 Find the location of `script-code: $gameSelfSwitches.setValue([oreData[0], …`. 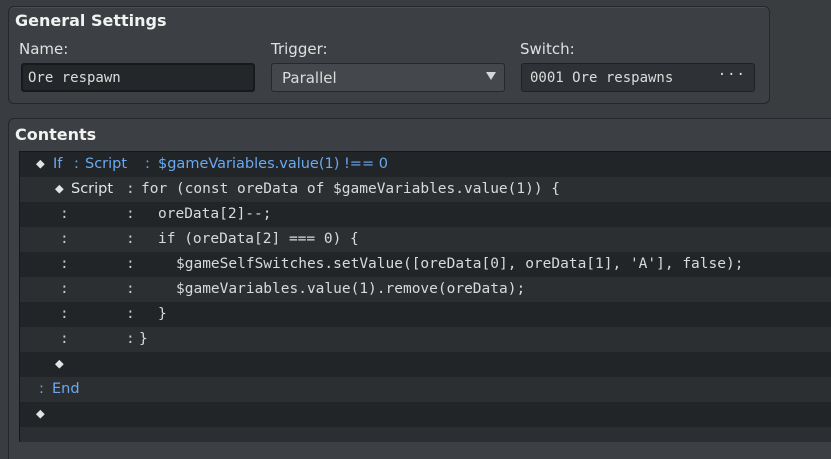

script-code: $gameSelfSwitches.setValue([oreData[0], … is located at coordinates (460, 264).